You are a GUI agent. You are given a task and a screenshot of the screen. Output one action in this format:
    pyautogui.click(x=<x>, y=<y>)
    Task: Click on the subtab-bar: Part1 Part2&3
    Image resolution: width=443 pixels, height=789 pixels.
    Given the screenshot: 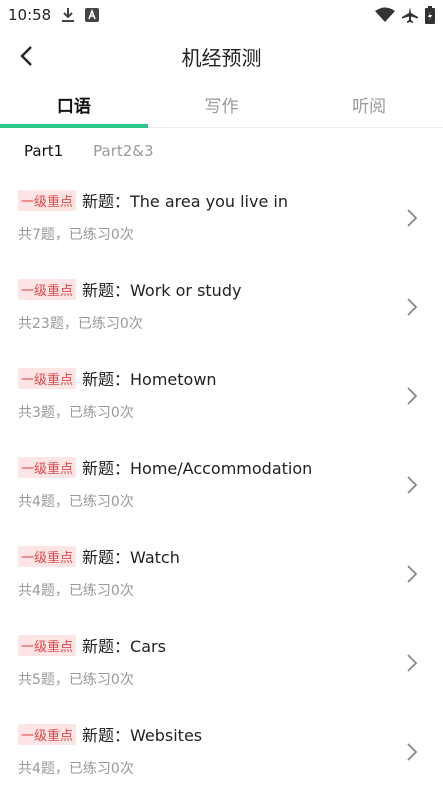 What is the action you would take?
    pyautogui.click(x=89, y=151)
    